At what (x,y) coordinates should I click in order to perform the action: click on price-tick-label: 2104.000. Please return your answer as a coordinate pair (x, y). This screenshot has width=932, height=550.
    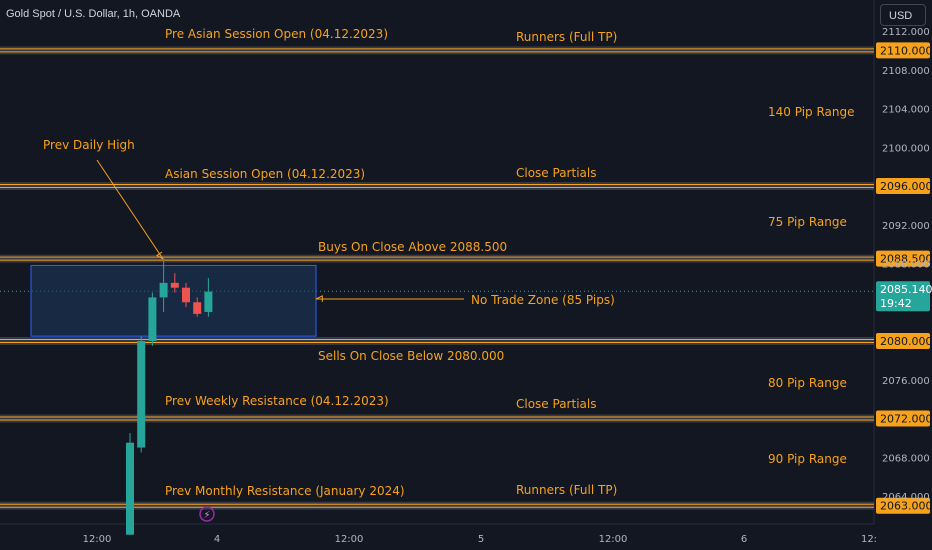
    Looking at the image, I should click on (906, 110).